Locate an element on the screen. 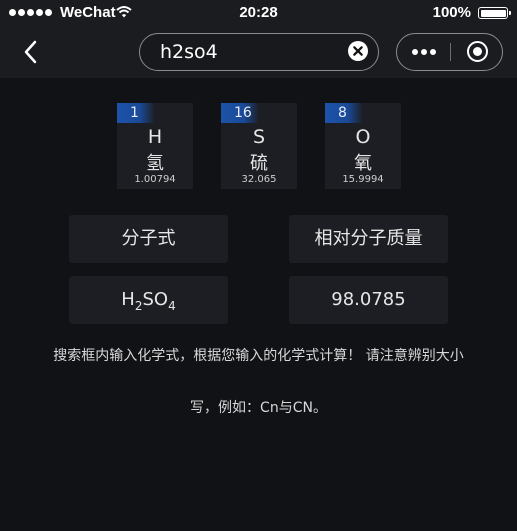 The image size is (517, 531). battery-percent: 100% is located at coordinates (451, 12).